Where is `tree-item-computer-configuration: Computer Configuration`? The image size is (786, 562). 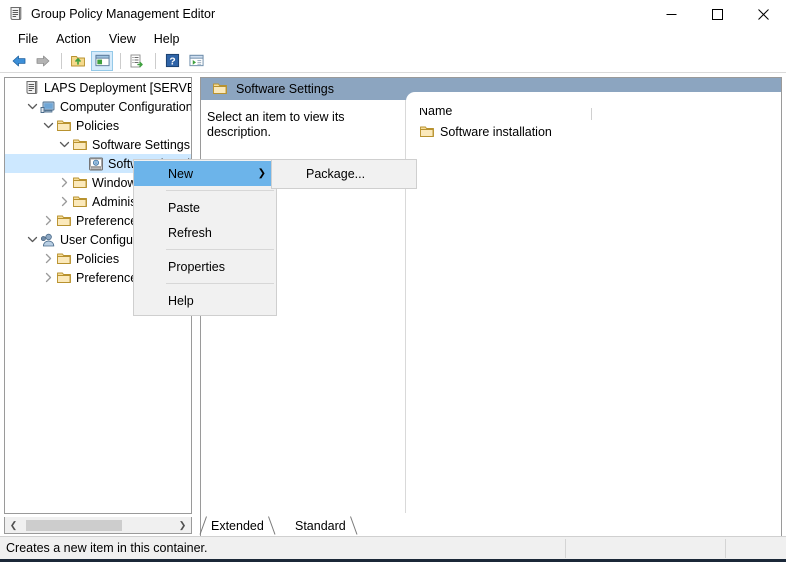
tree-item-computer-configuration: Computer Configuration is located at coordinates (98, 106).